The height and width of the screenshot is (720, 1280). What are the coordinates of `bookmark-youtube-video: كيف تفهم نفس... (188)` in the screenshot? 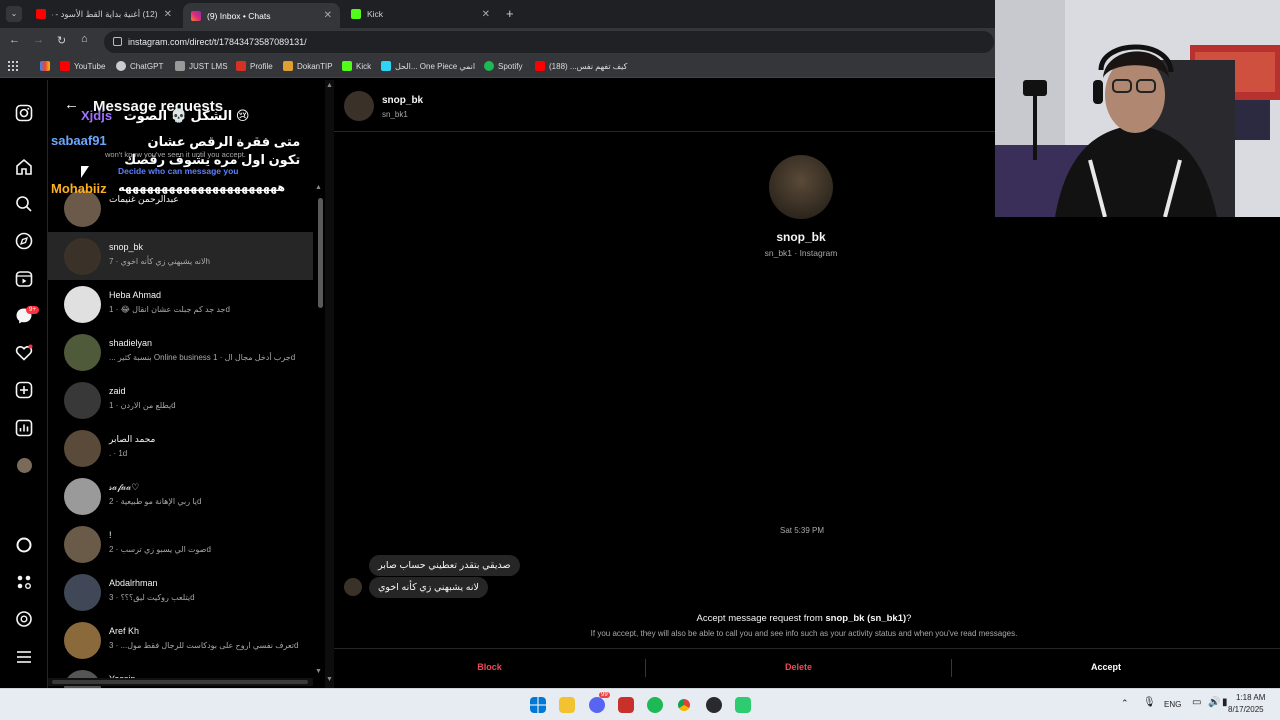 It's located at (581, 66).